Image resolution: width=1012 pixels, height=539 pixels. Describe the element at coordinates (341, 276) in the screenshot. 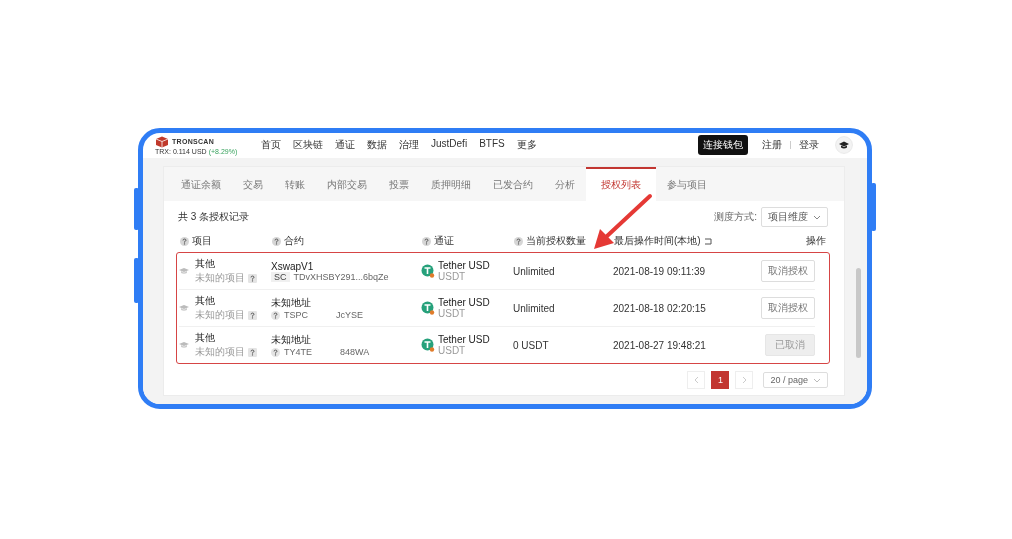

I see `address-text: TDvXHSBY291...6bqZe` at that location.